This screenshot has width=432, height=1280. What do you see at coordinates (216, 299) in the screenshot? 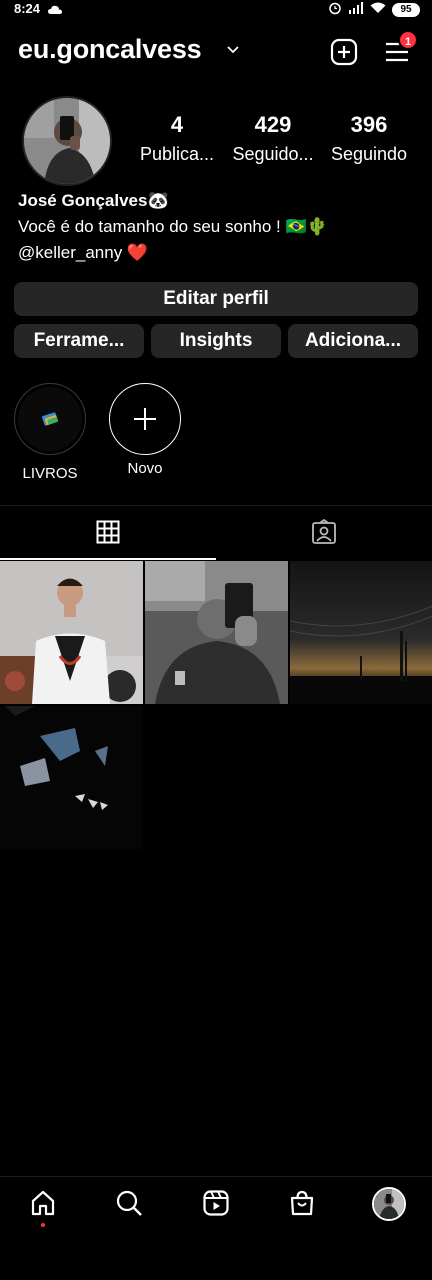
I see `edit-profile-button: Editar perfil` at bounding box center [216, 299].